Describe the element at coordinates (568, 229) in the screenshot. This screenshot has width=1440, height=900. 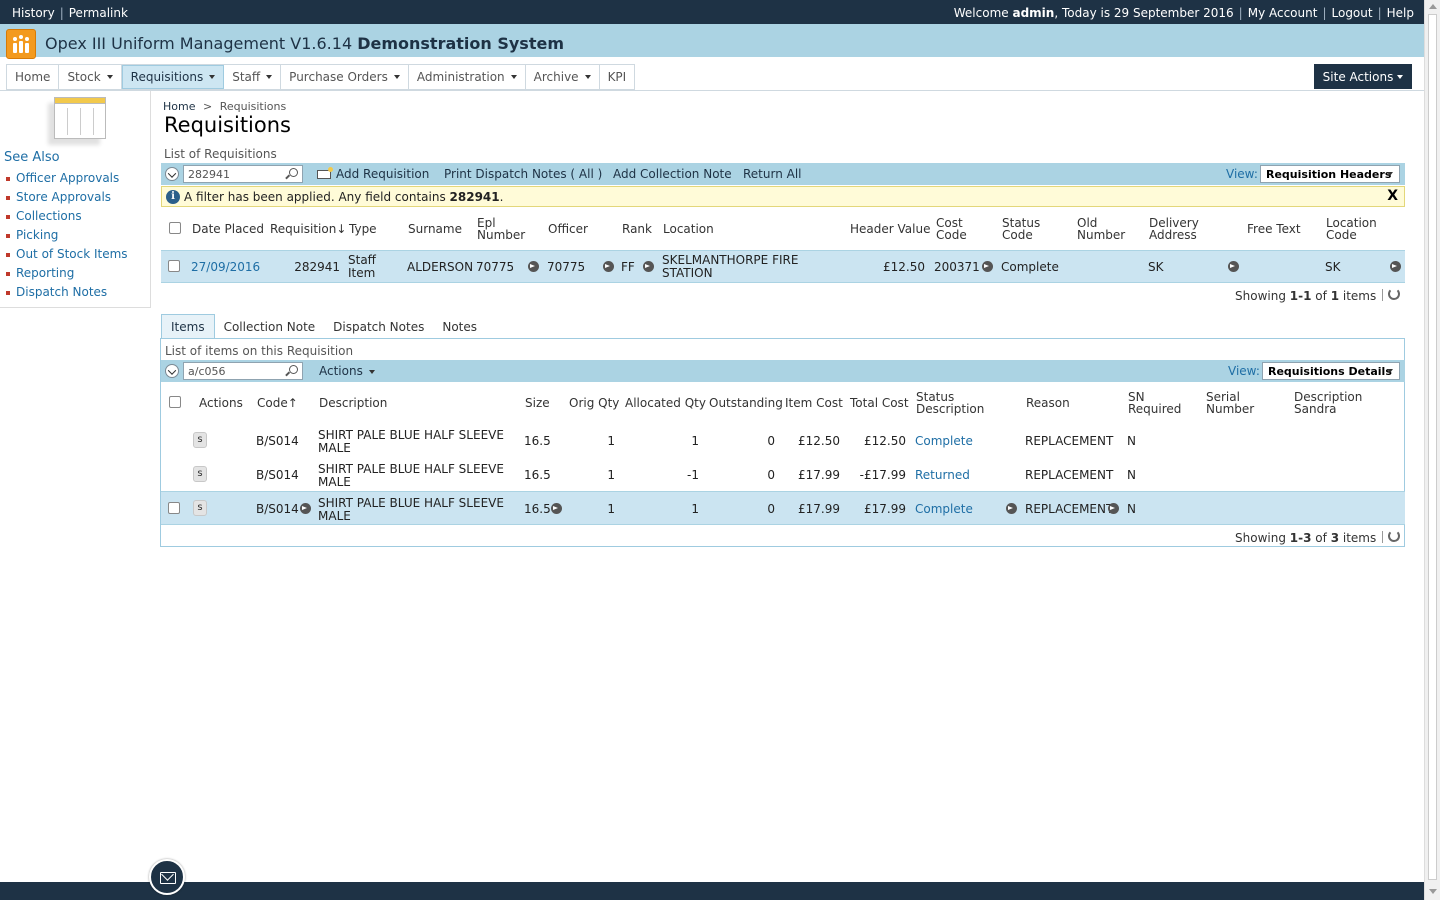
I see `col-officer: Officer` at that location.